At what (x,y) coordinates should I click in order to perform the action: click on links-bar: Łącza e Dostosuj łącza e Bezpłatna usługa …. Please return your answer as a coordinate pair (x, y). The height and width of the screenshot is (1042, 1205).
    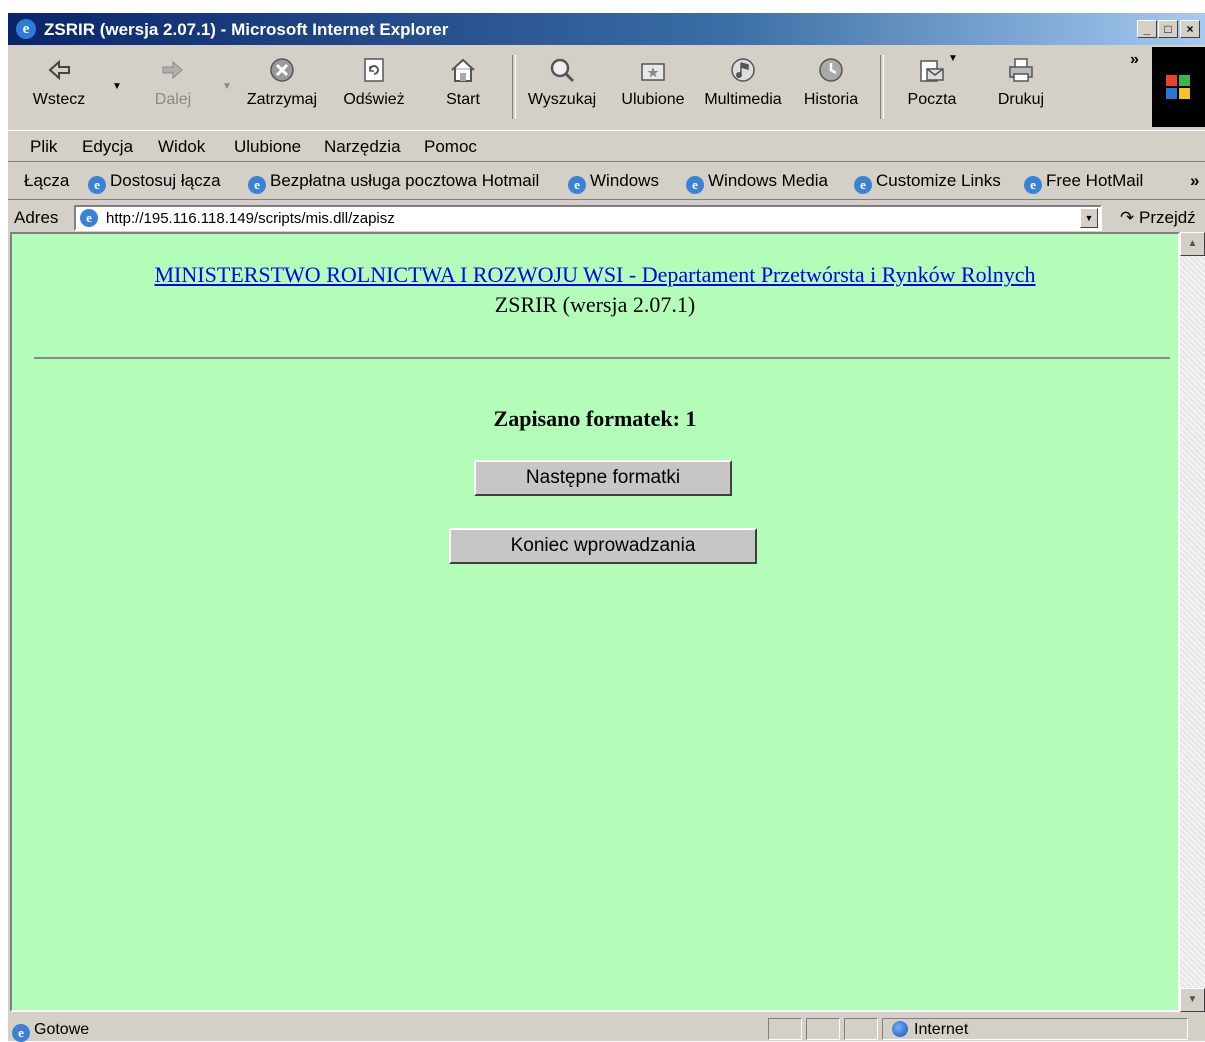
    Looking at the image, I should click on (606, 182).